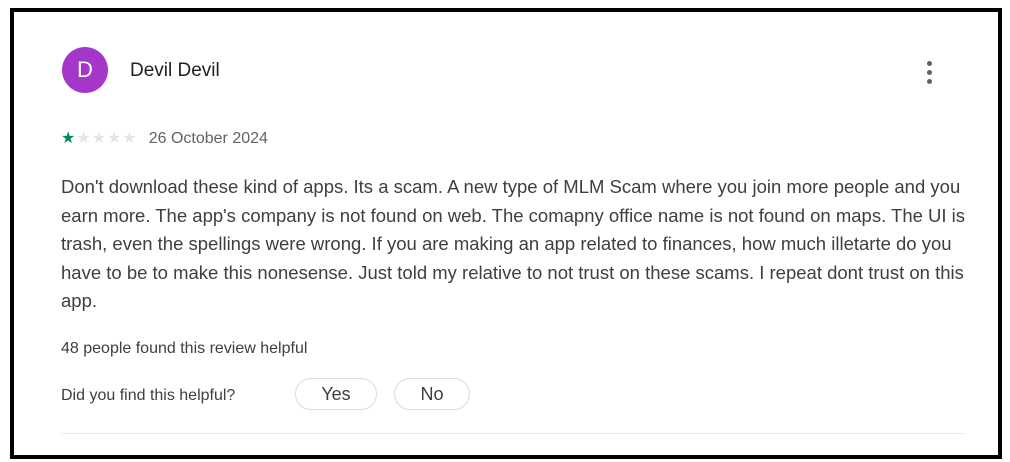  What do you see at coordinates (336, 394) in the screenshot?
I see `yes-button: Yes` at bounding box center [336, 394].